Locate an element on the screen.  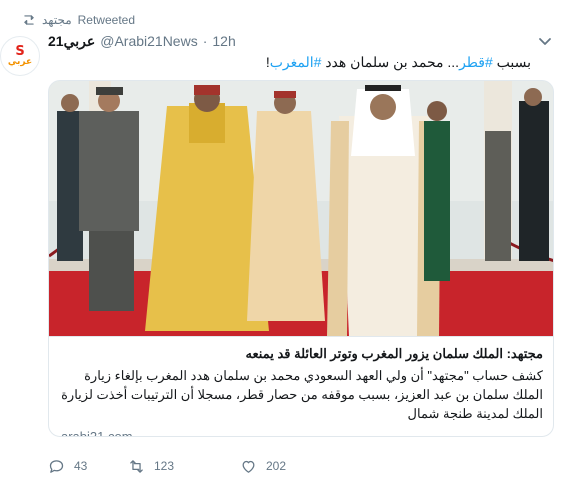
retweet-count: 123 is located at coordinates (164, 466).